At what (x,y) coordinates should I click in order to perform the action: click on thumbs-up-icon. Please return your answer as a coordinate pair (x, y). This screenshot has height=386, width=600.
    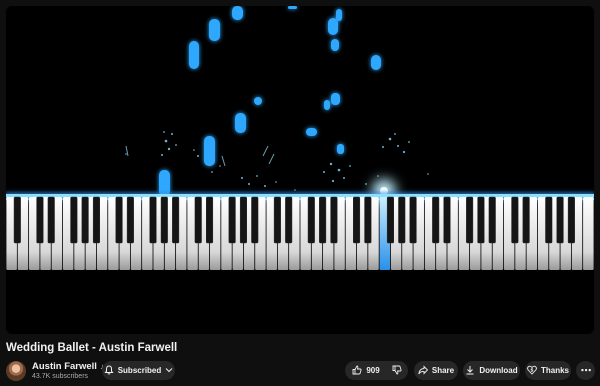
    Looking at the image, I should click on (357, 371).